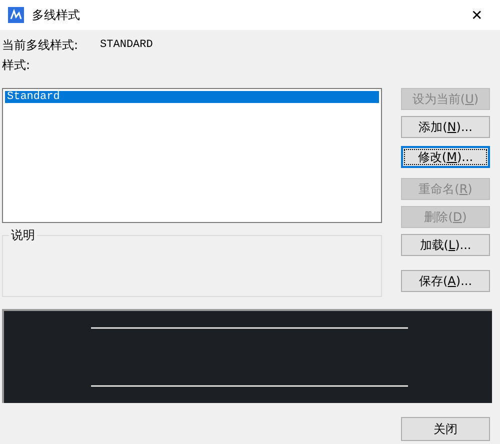 The image size is (500, 444). I want to click on styles-label: 样式:, so click(17, 65).